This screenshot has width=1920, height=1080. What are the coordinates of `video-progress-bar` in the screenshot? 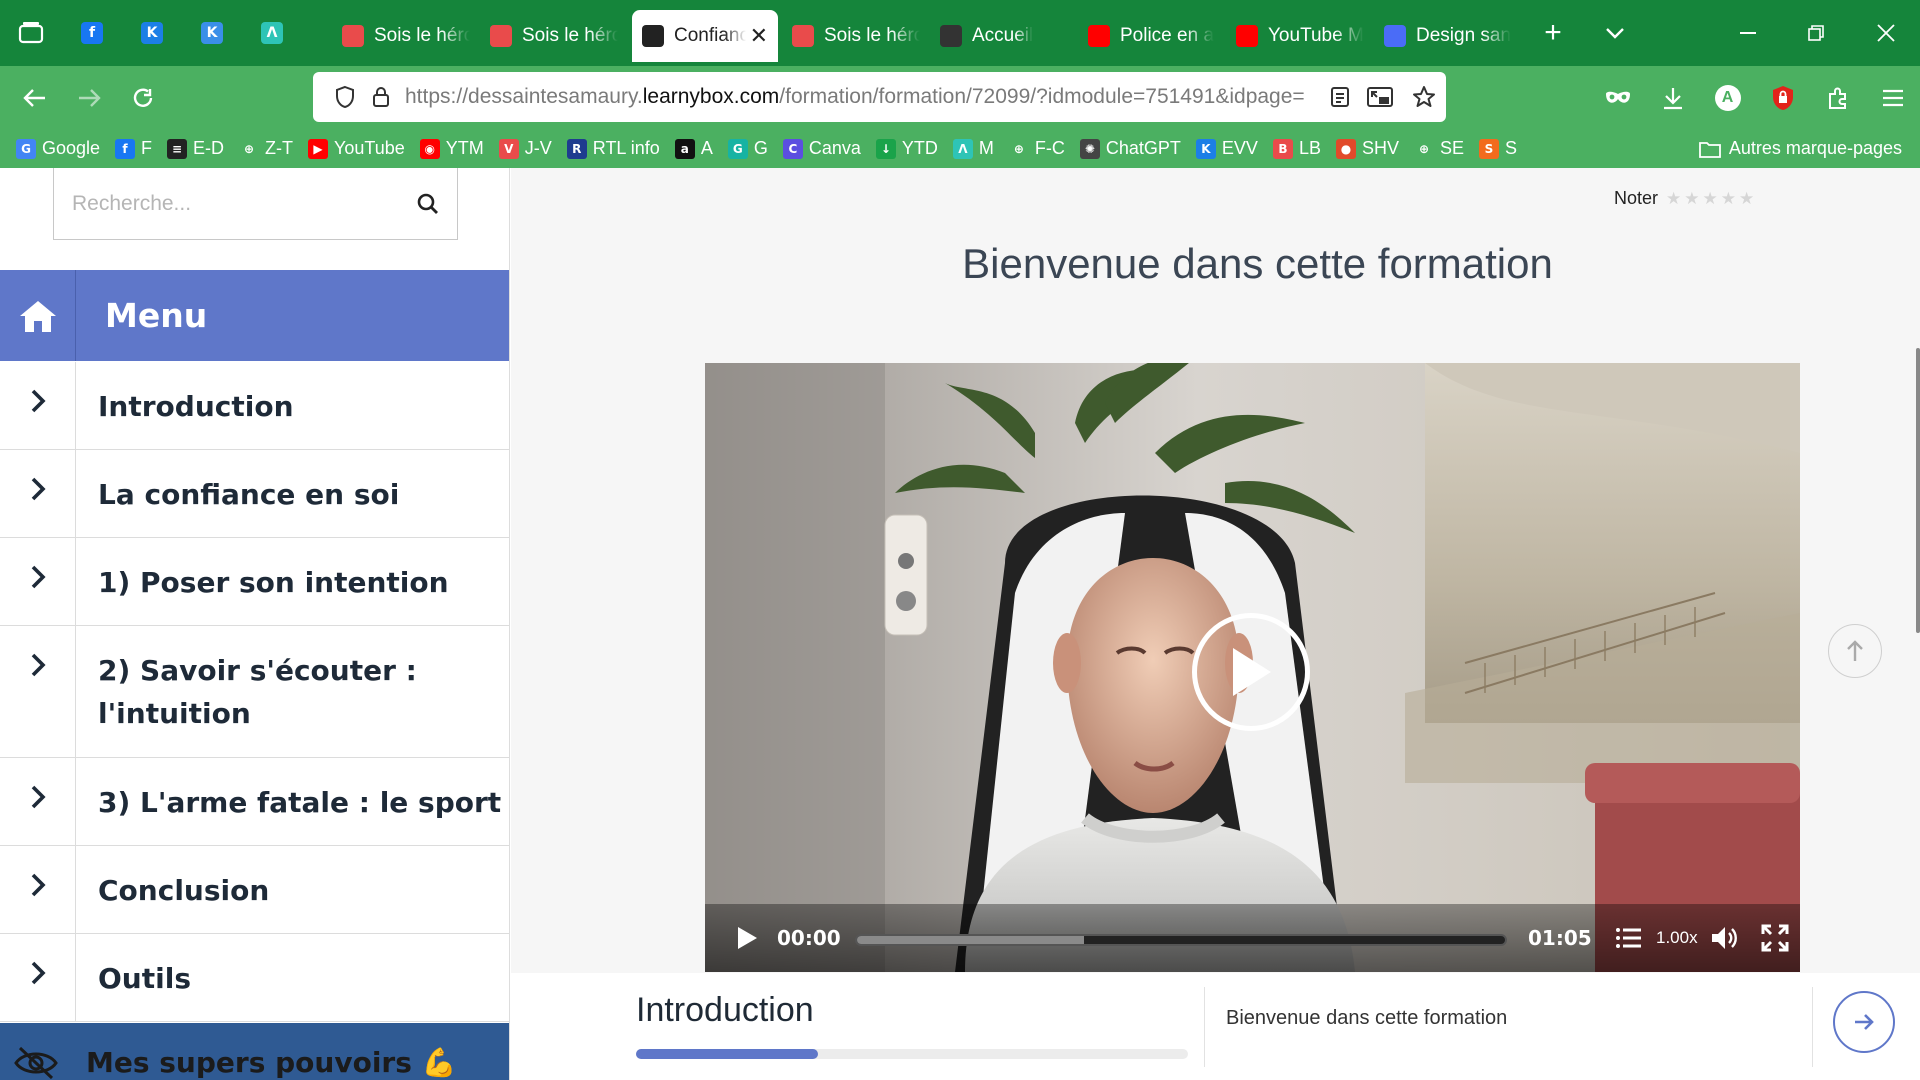 It's located at (1181, 940).